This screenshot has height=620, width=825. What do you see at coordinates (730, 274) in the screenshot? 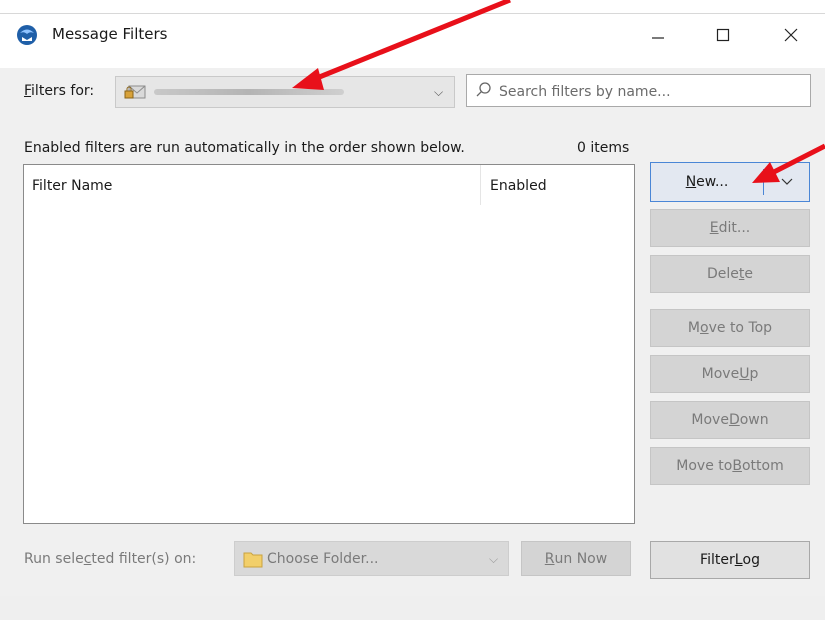
I see `delete-filter-button: Dele t e` at bounding box center [730, 274].